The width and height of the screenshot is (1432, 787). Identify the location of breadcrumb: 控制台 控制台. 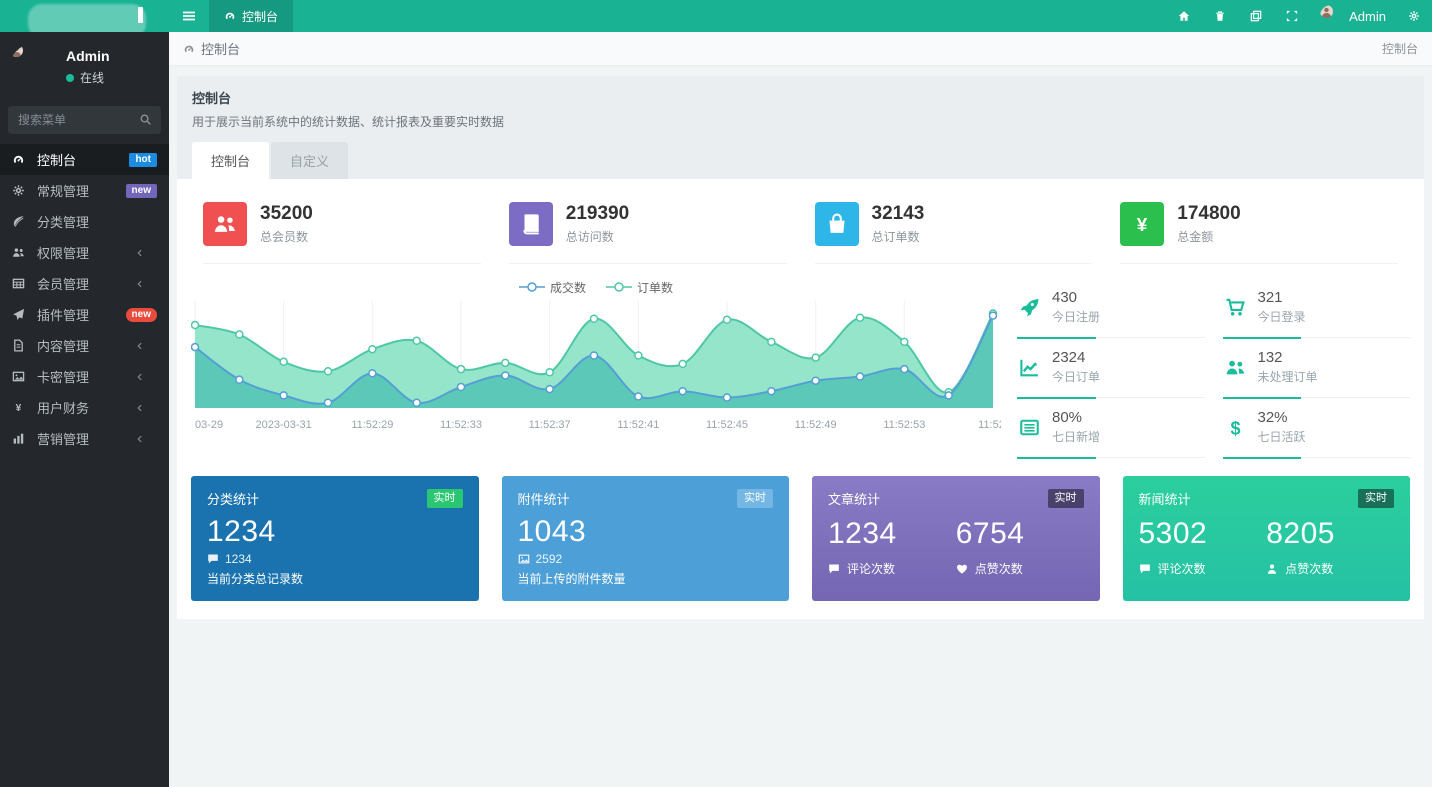
(800, 49).